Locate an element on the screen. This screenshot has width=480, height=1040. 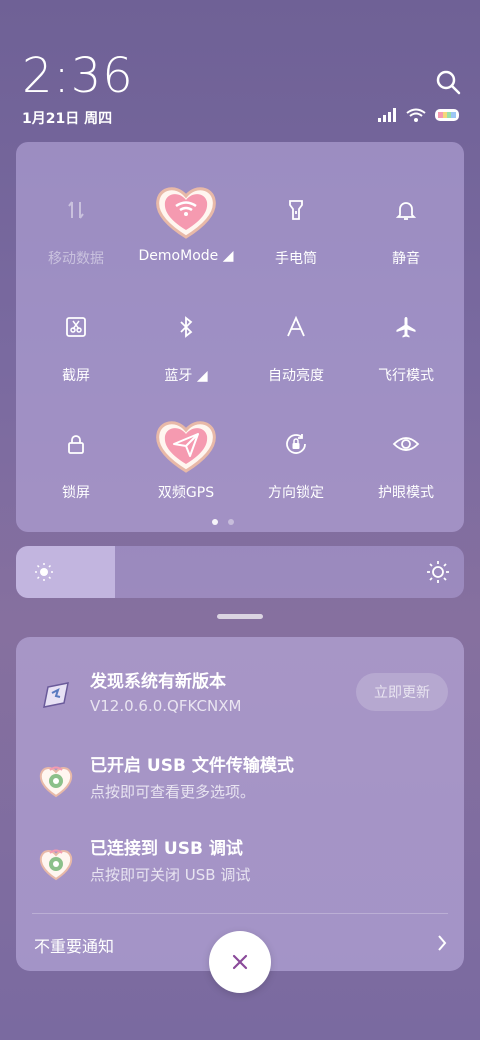
tile-auto-brightness: 自动亮度 is located at coordinates (296, 326).